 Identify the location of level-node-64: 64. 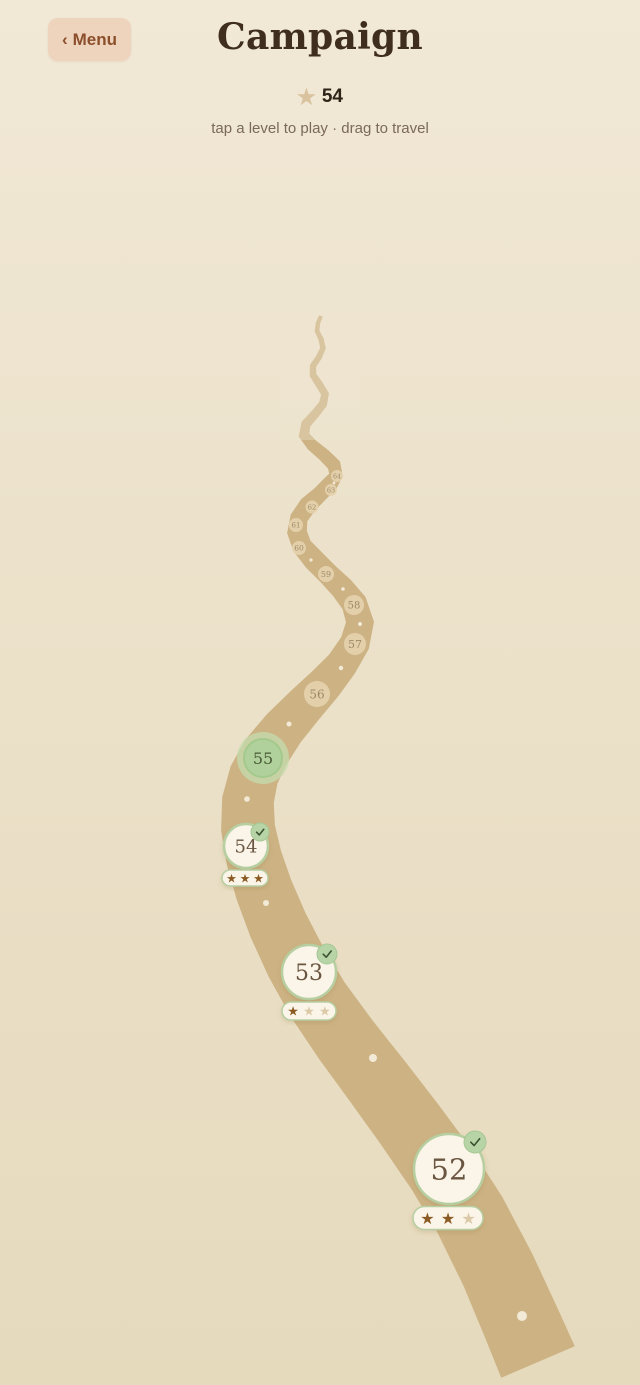
(337, 476).